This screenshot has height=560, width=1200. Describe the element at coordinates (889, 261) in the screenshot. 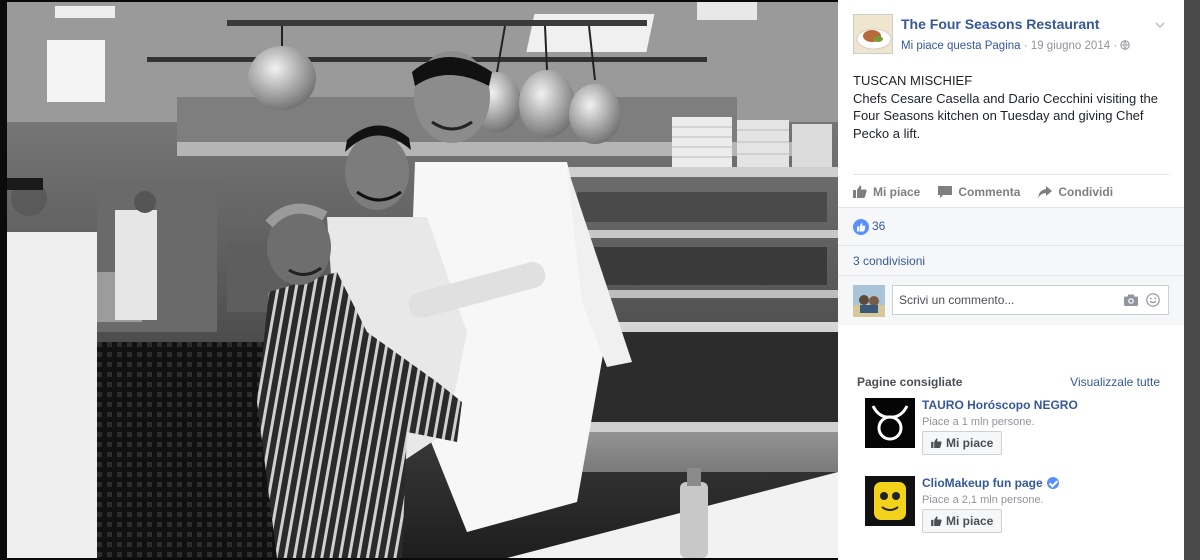

I see `shares-count-link: 3 condivisioni` at that location.